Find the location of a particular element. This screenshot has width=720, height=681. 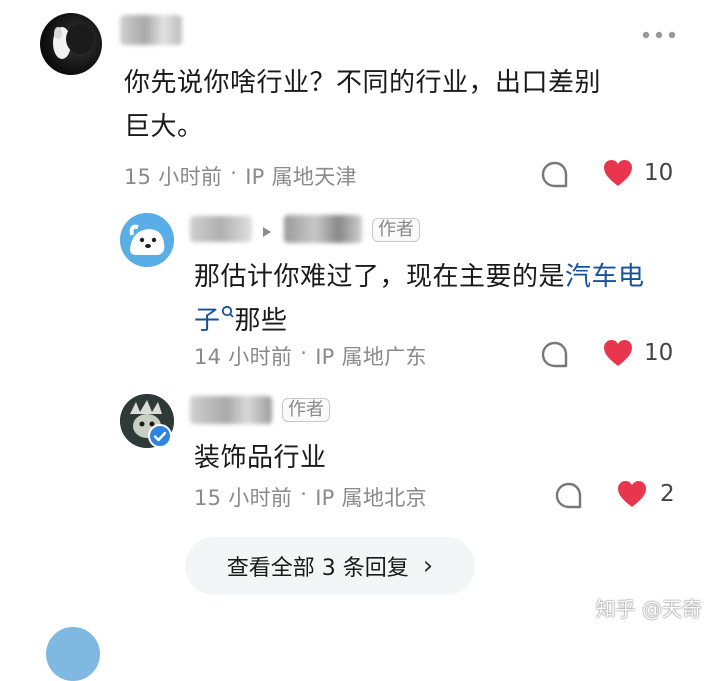

main-comment-line2: 巨大。 is located at coordinates (164, 127).